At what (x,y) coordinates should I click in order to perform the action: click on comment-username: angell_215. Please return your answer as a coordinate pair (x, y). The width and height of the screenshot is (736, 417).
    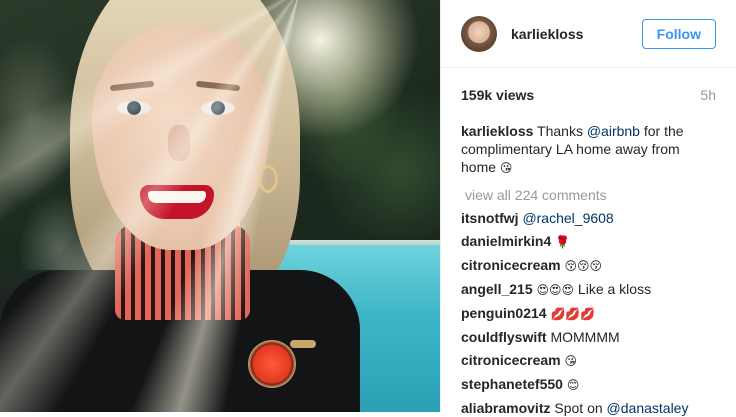
    Looking at the image, I should click on (497, 289).